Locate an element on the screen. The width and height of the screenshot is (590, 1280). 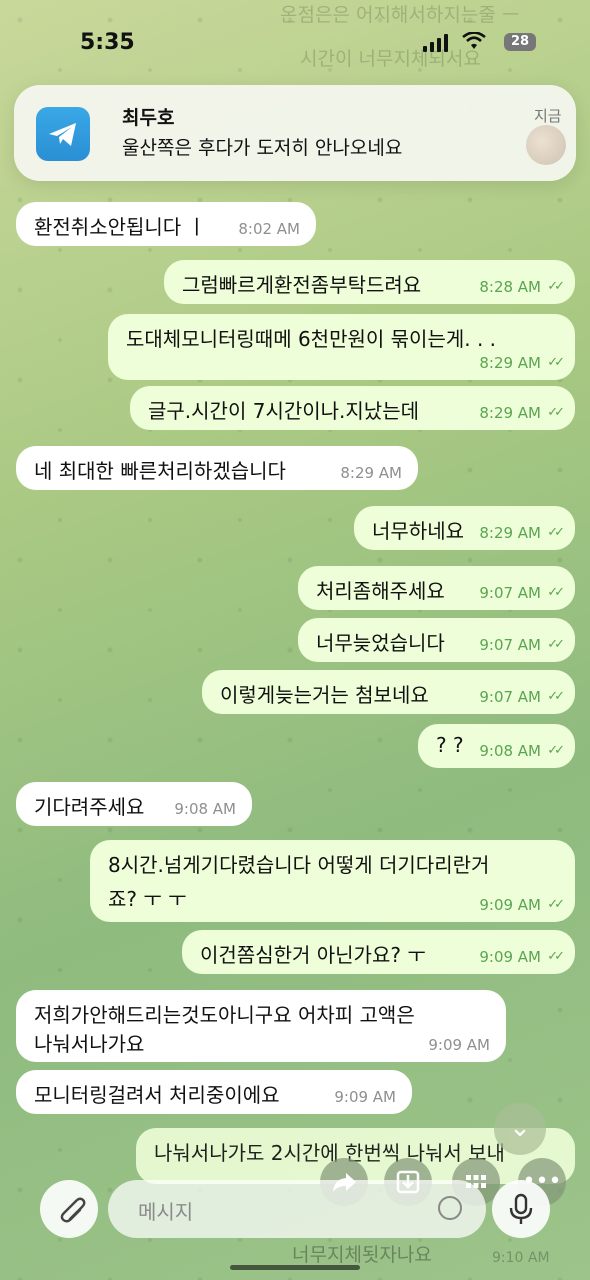
message-bubble: 저희가안해드리는것도아니구요 어차피 고액은 나눠서나가요 9:09 AM is located at coordinates (261, 1026).